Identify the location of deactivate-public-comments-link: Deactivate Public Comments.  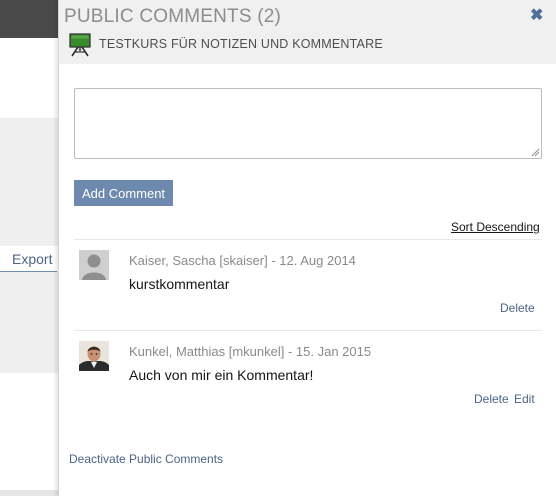
(146, 459).